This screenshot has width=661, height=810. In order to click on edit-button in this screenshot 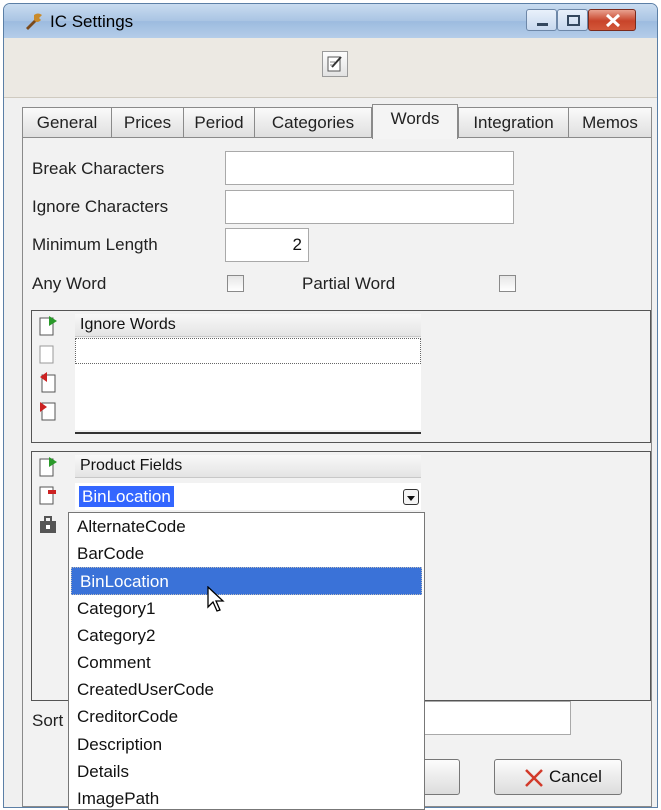, I will do `click(335, 64)`.